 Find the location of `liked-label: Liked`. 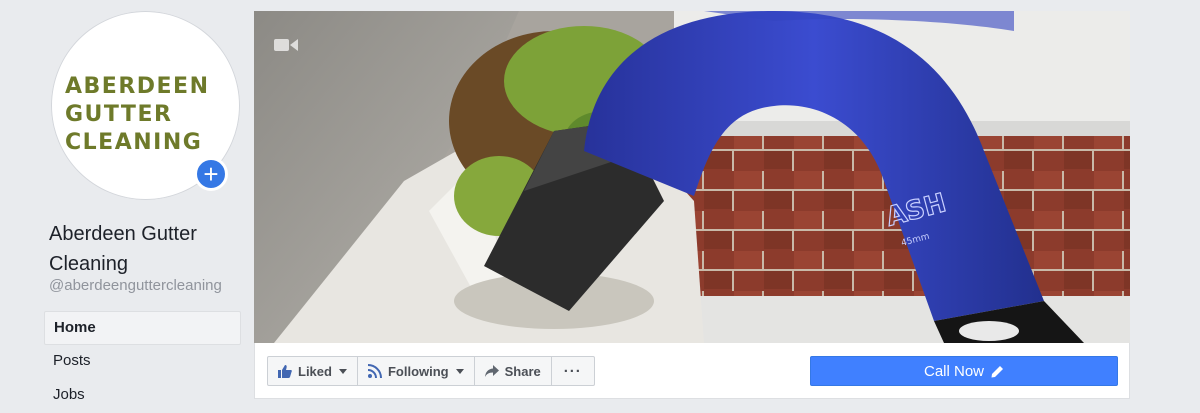

liked-label: Liked is located at coordinates (315, 371).